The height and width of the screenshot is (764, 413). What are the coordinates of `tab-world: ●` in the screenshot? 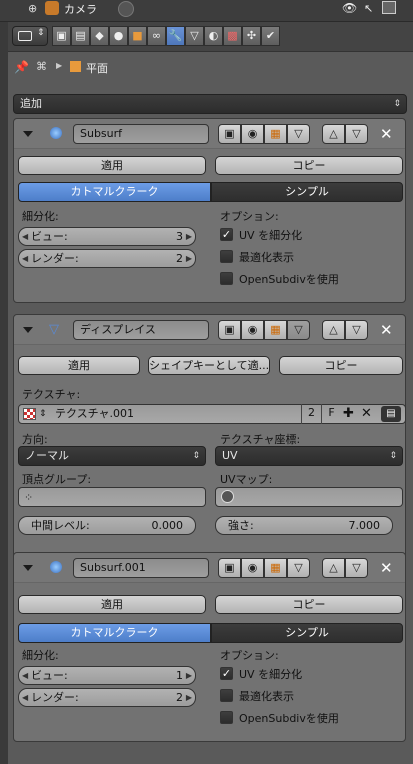 It's located at (118, 36).